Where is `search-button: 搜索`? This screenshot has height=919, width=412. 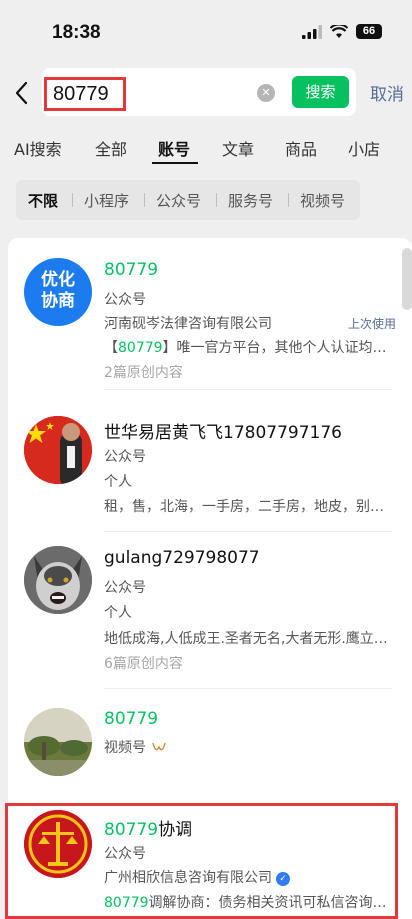 search-button: 搜索 is located at coordinates (320, 92).